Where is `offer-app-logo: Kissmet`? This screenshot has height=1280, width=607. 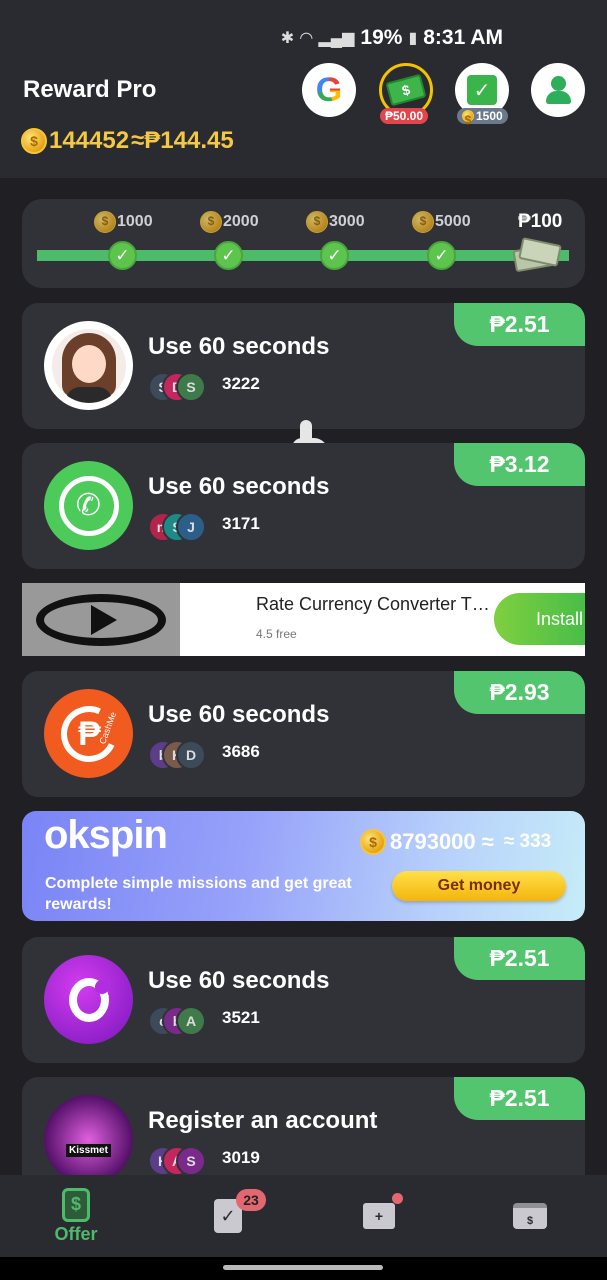
offer-app-logo: Kissmet is located at coordinates (88, 1139).